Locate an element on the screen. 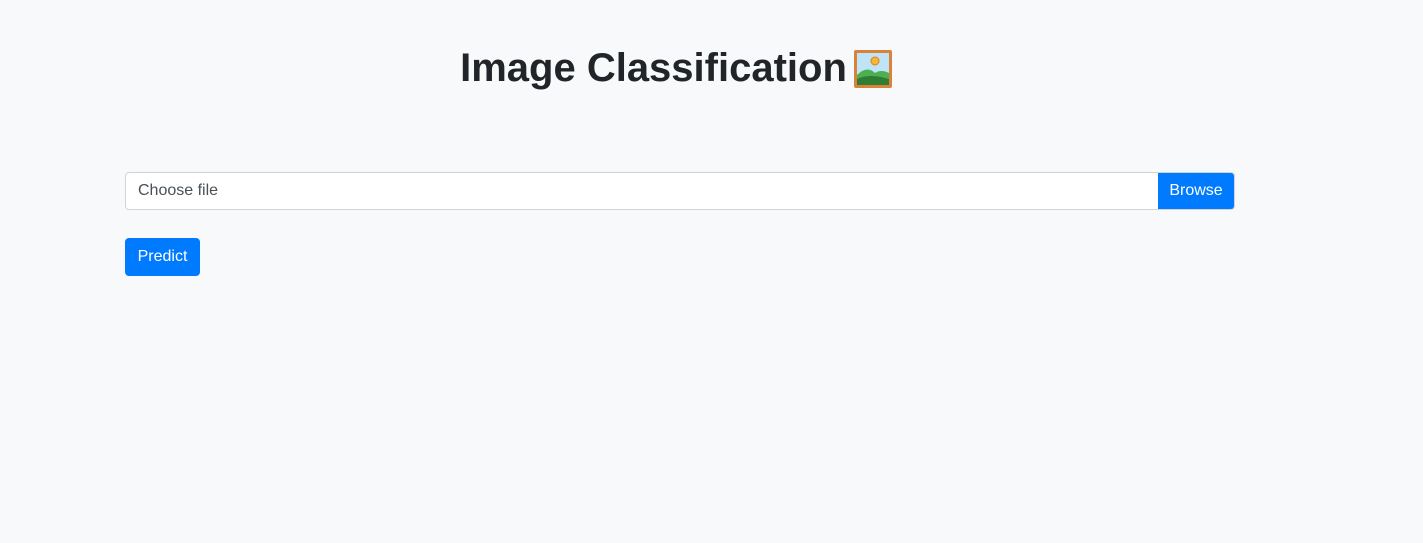 The width and height of the screenshot is (1423, 543). predict-button: Predict is located at coordinates (162, 257).